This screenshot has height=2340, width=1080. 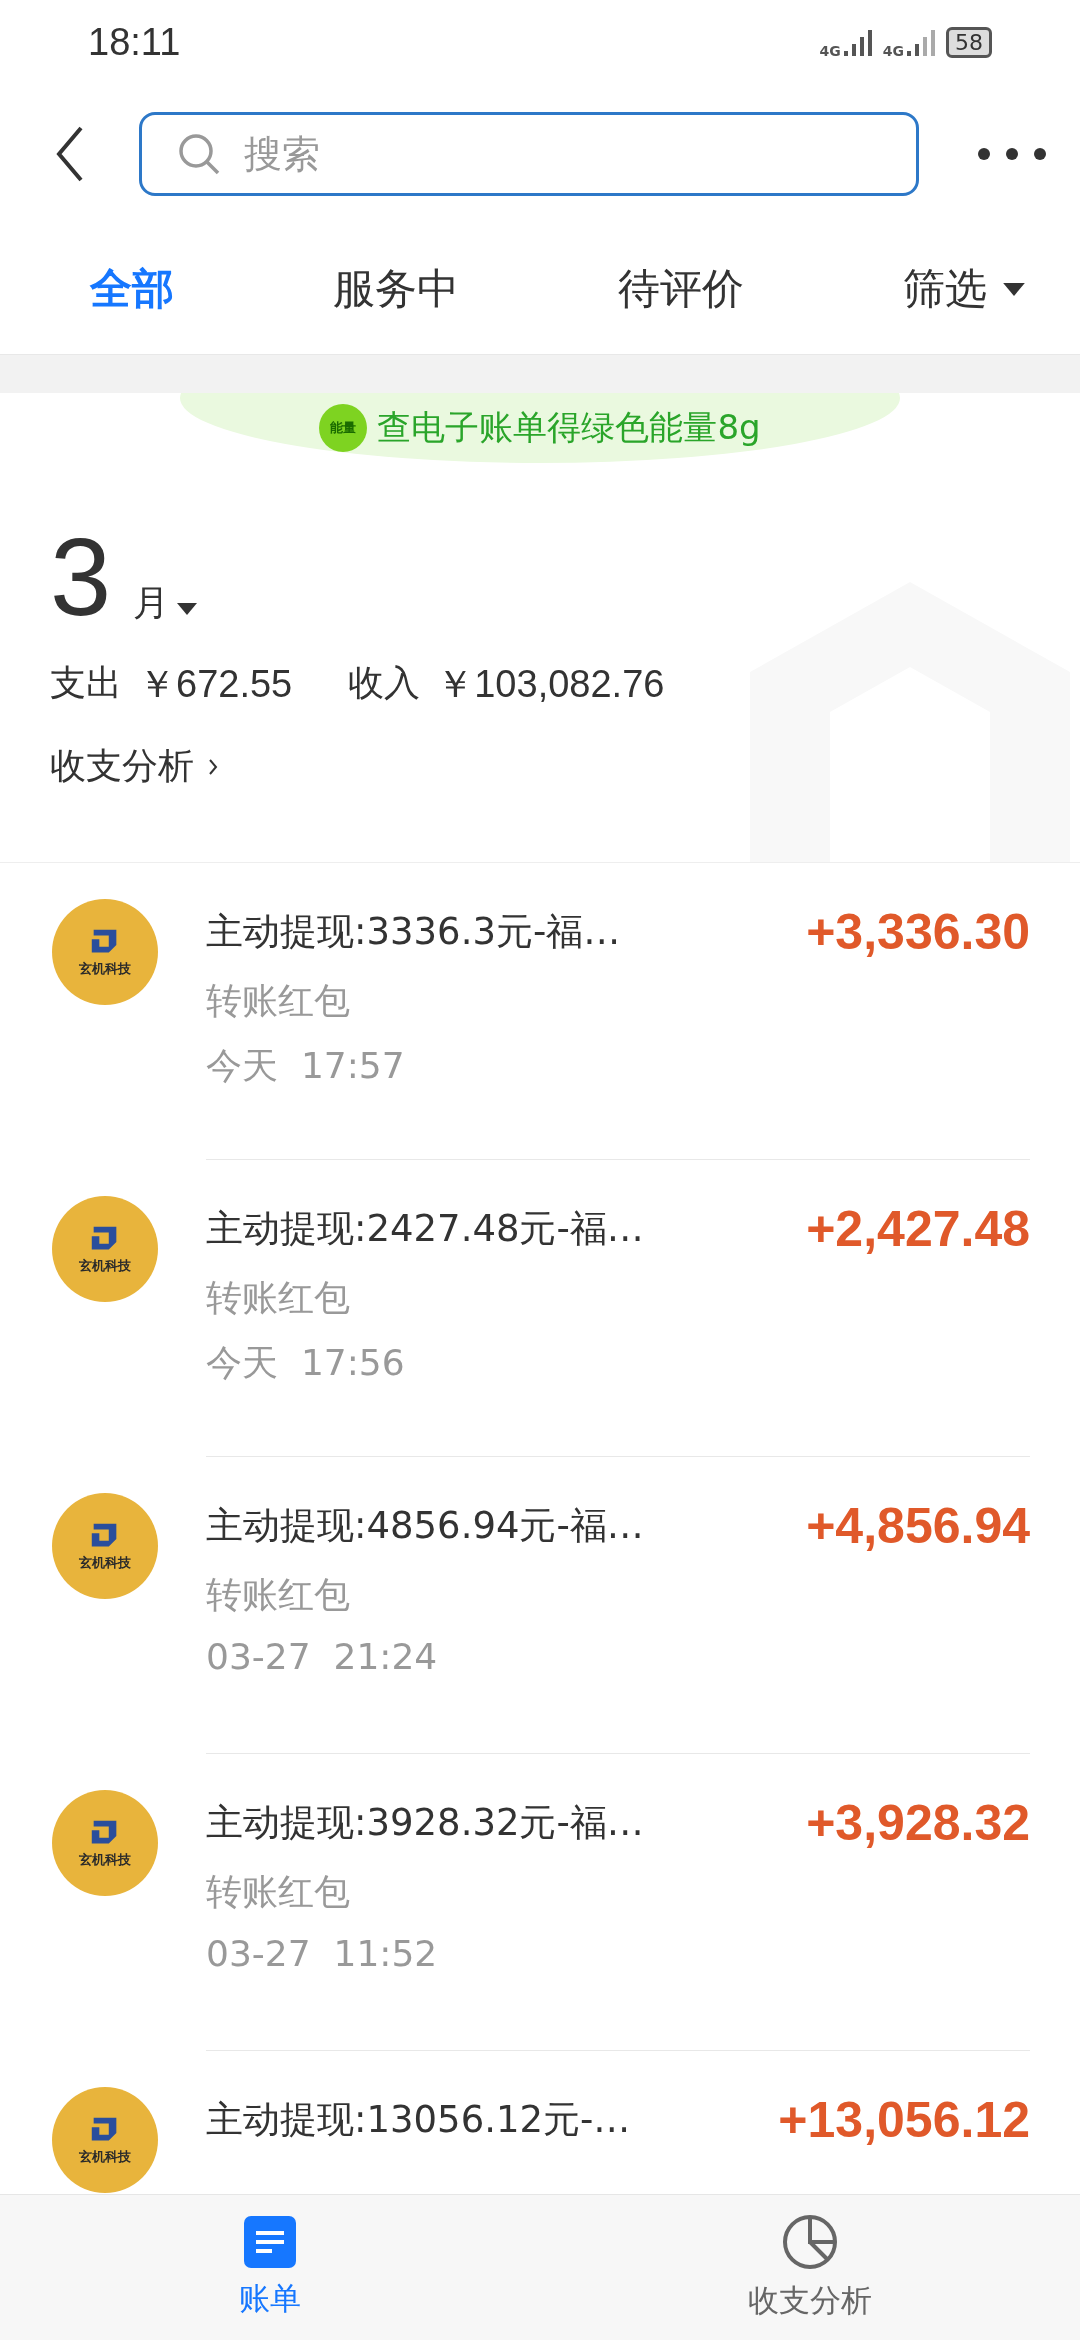 What do you see at coordinates (964, 289) in the screenshot?
I see `filter-tab: 筛选` at bounding box center [964, 289].